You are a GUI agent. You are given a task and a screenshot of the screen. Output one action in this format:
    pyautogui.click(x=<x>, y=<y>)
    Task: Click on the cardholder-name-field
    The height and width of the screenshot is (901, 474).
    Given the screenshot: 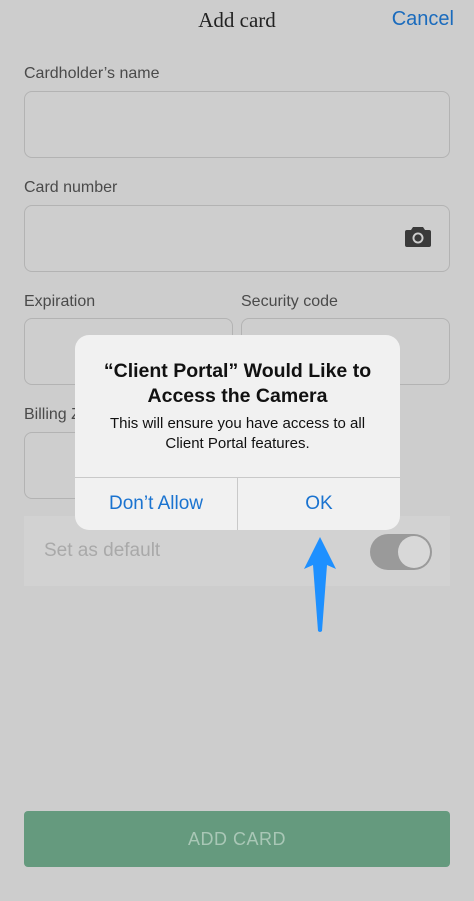 What is the action you would take?
    pyautogui.click(x=237, y=124)
    